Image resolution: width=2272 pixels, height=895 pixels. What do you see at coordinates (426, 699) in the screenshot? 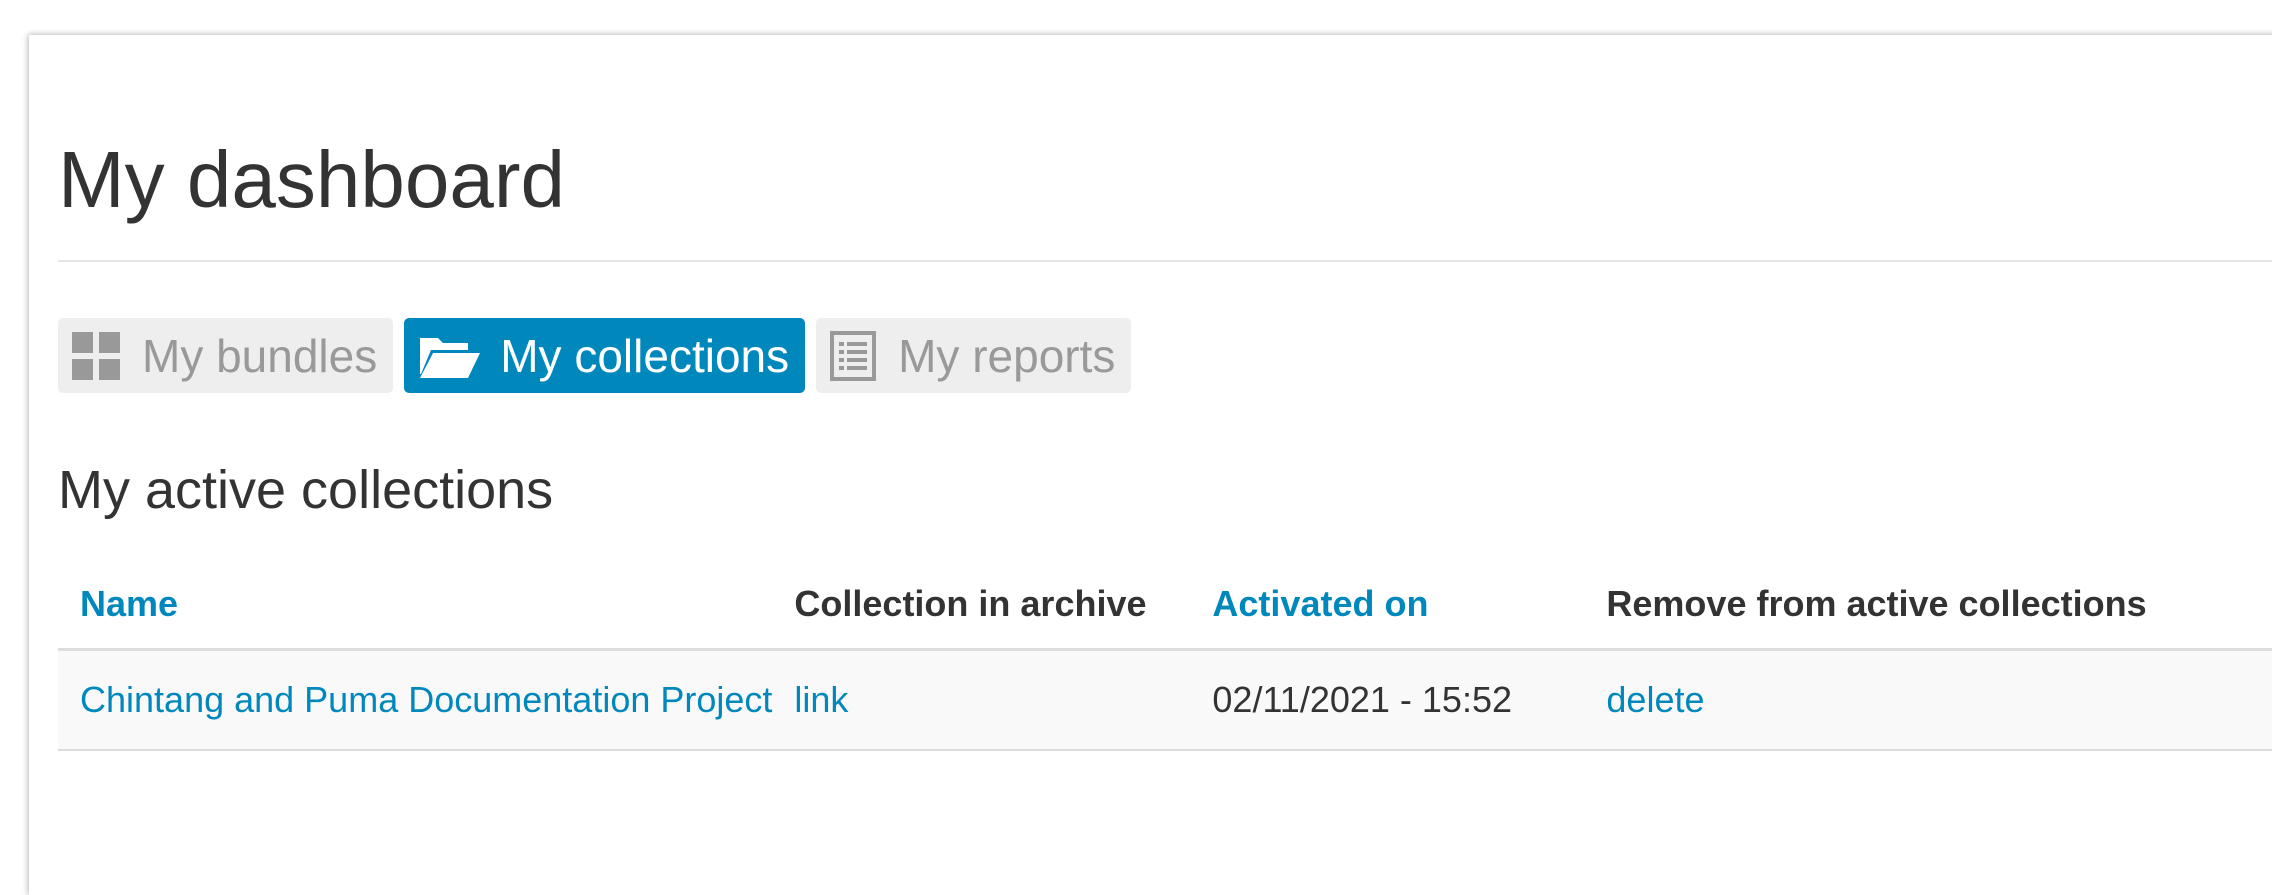
I see `collection-name-link: Chintang and Puma Documentation Project` at bounding box center [426, 699].